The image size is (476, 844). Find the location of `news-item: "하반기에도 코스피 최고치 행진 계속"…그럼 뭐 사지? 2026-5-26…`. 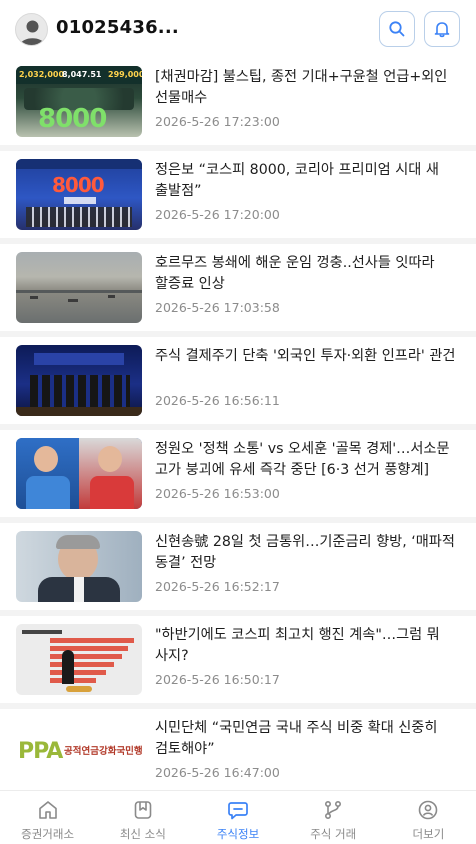

news-item: "하반기에도 코스피 최고치 행진 계속"…그럼 뭐 사지? 2026-5-26… is located at coordinates (238, 662).